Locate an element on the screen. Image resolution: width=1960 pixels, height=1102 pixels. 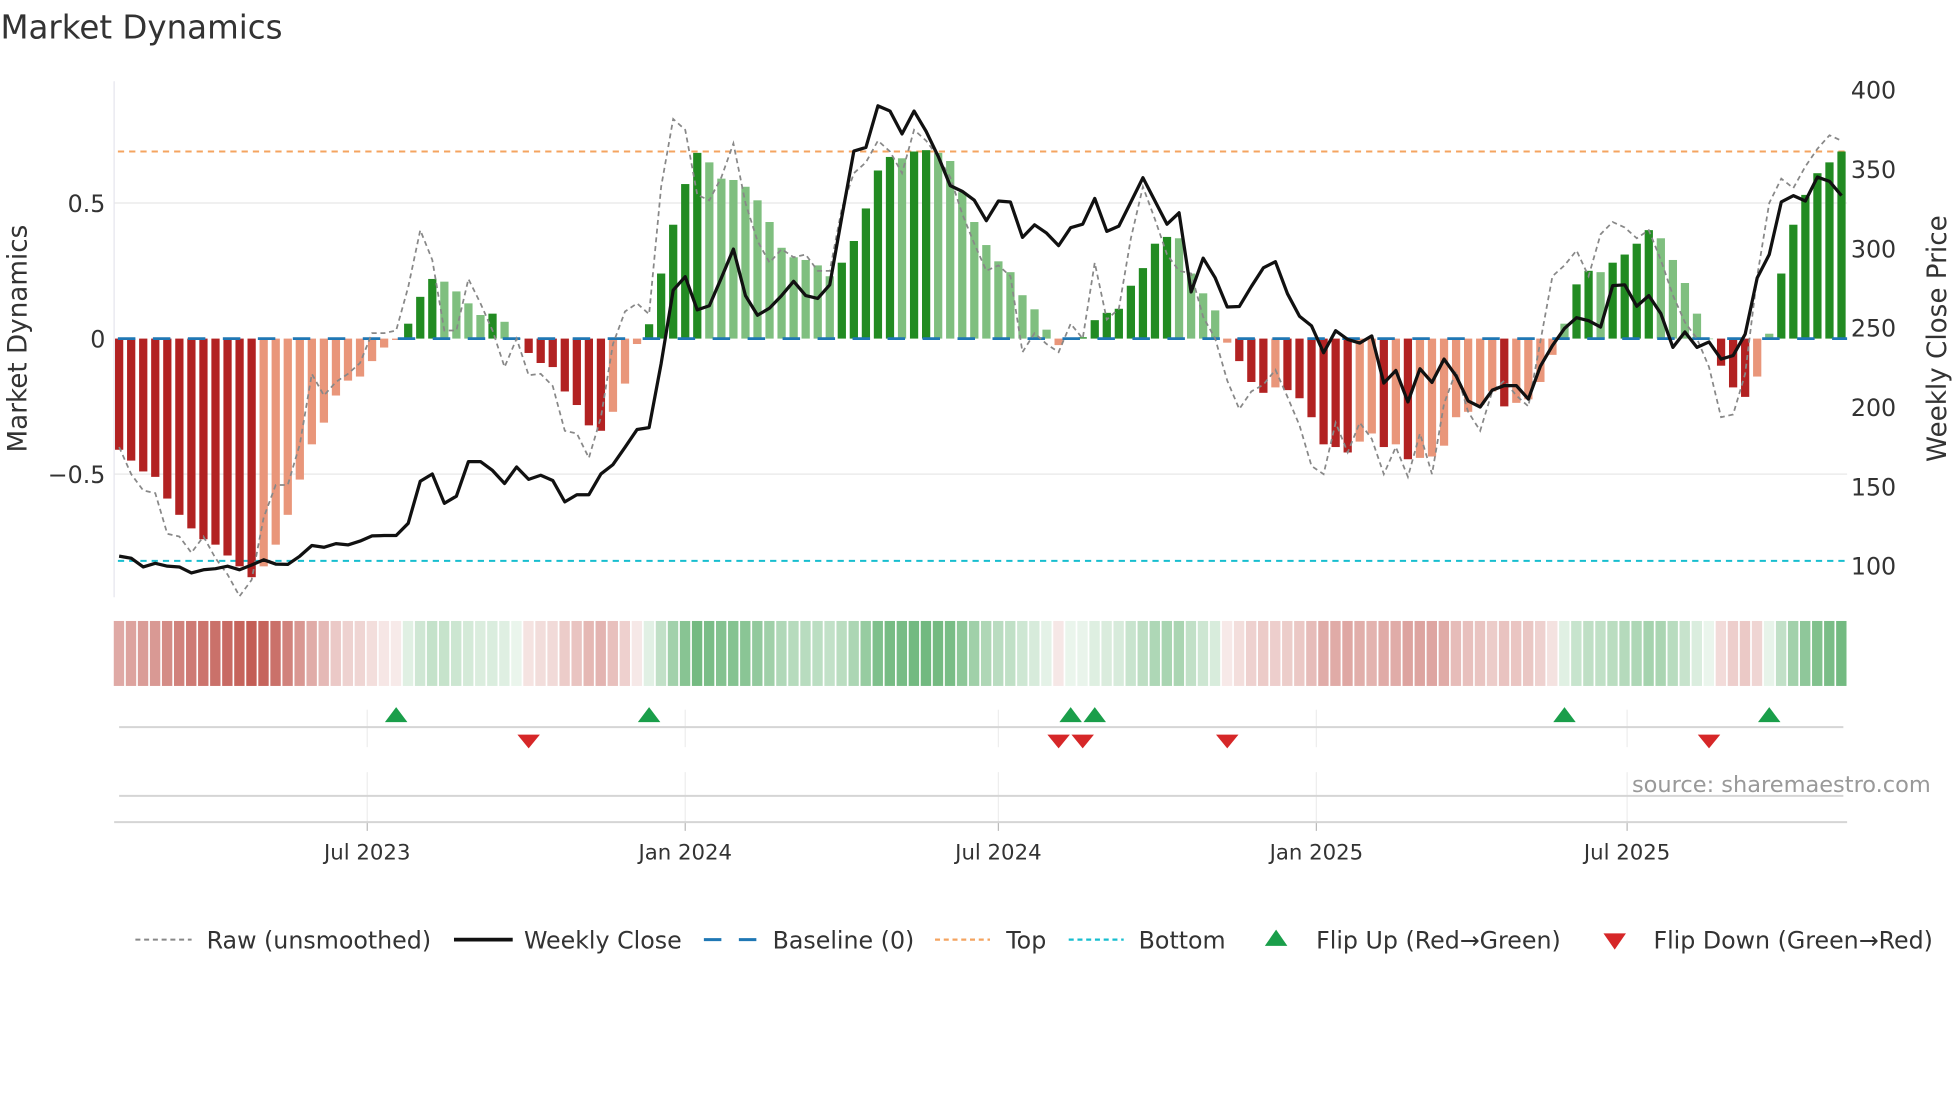
y-tick-label: −0.5 is located at coordinates (77, 475).